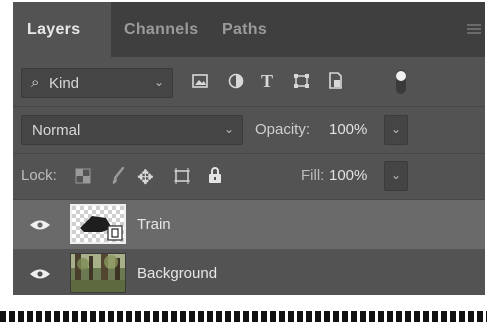  Describe the element at coordinates (118, 178) in the screenshot. I see `lock-image-pixels-icon` at that location.